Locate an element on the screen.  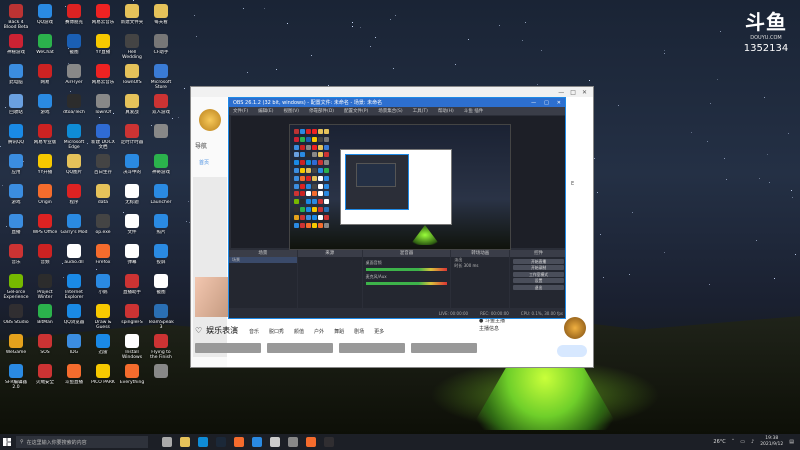
desktop-icon: spingleFS is located at coordinates (132, 319).